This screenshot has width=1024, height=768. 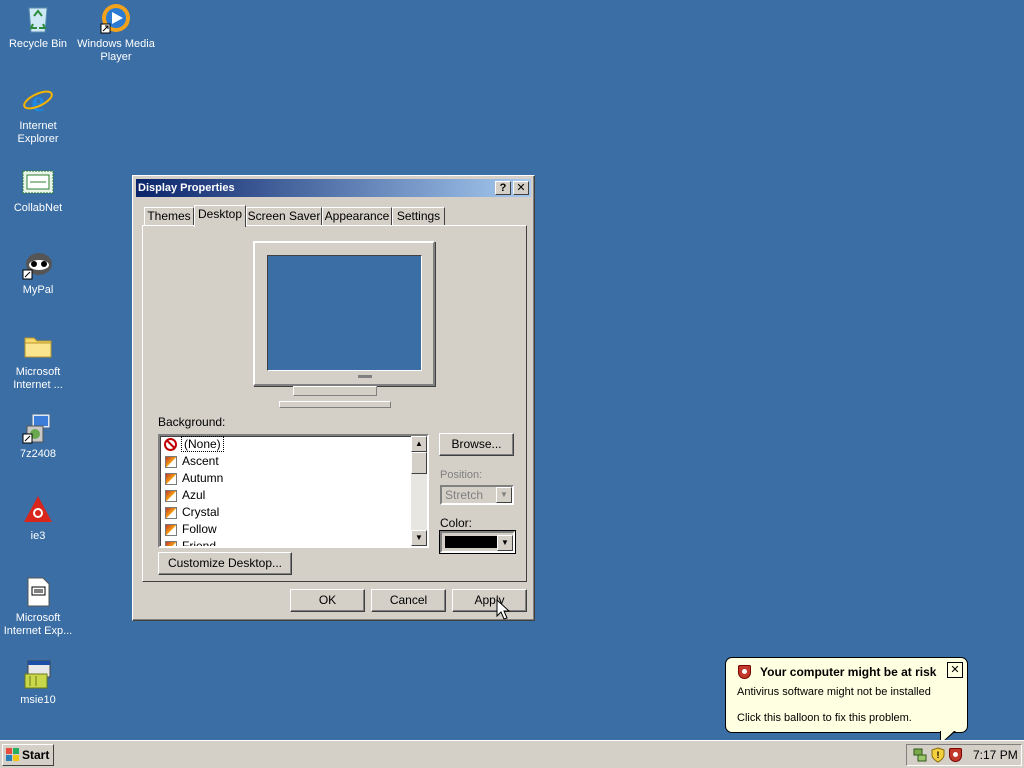 What do you see at coordinates (38, 592) in the screenshot?
I see `document-icon` at bounding box center [38, 592].